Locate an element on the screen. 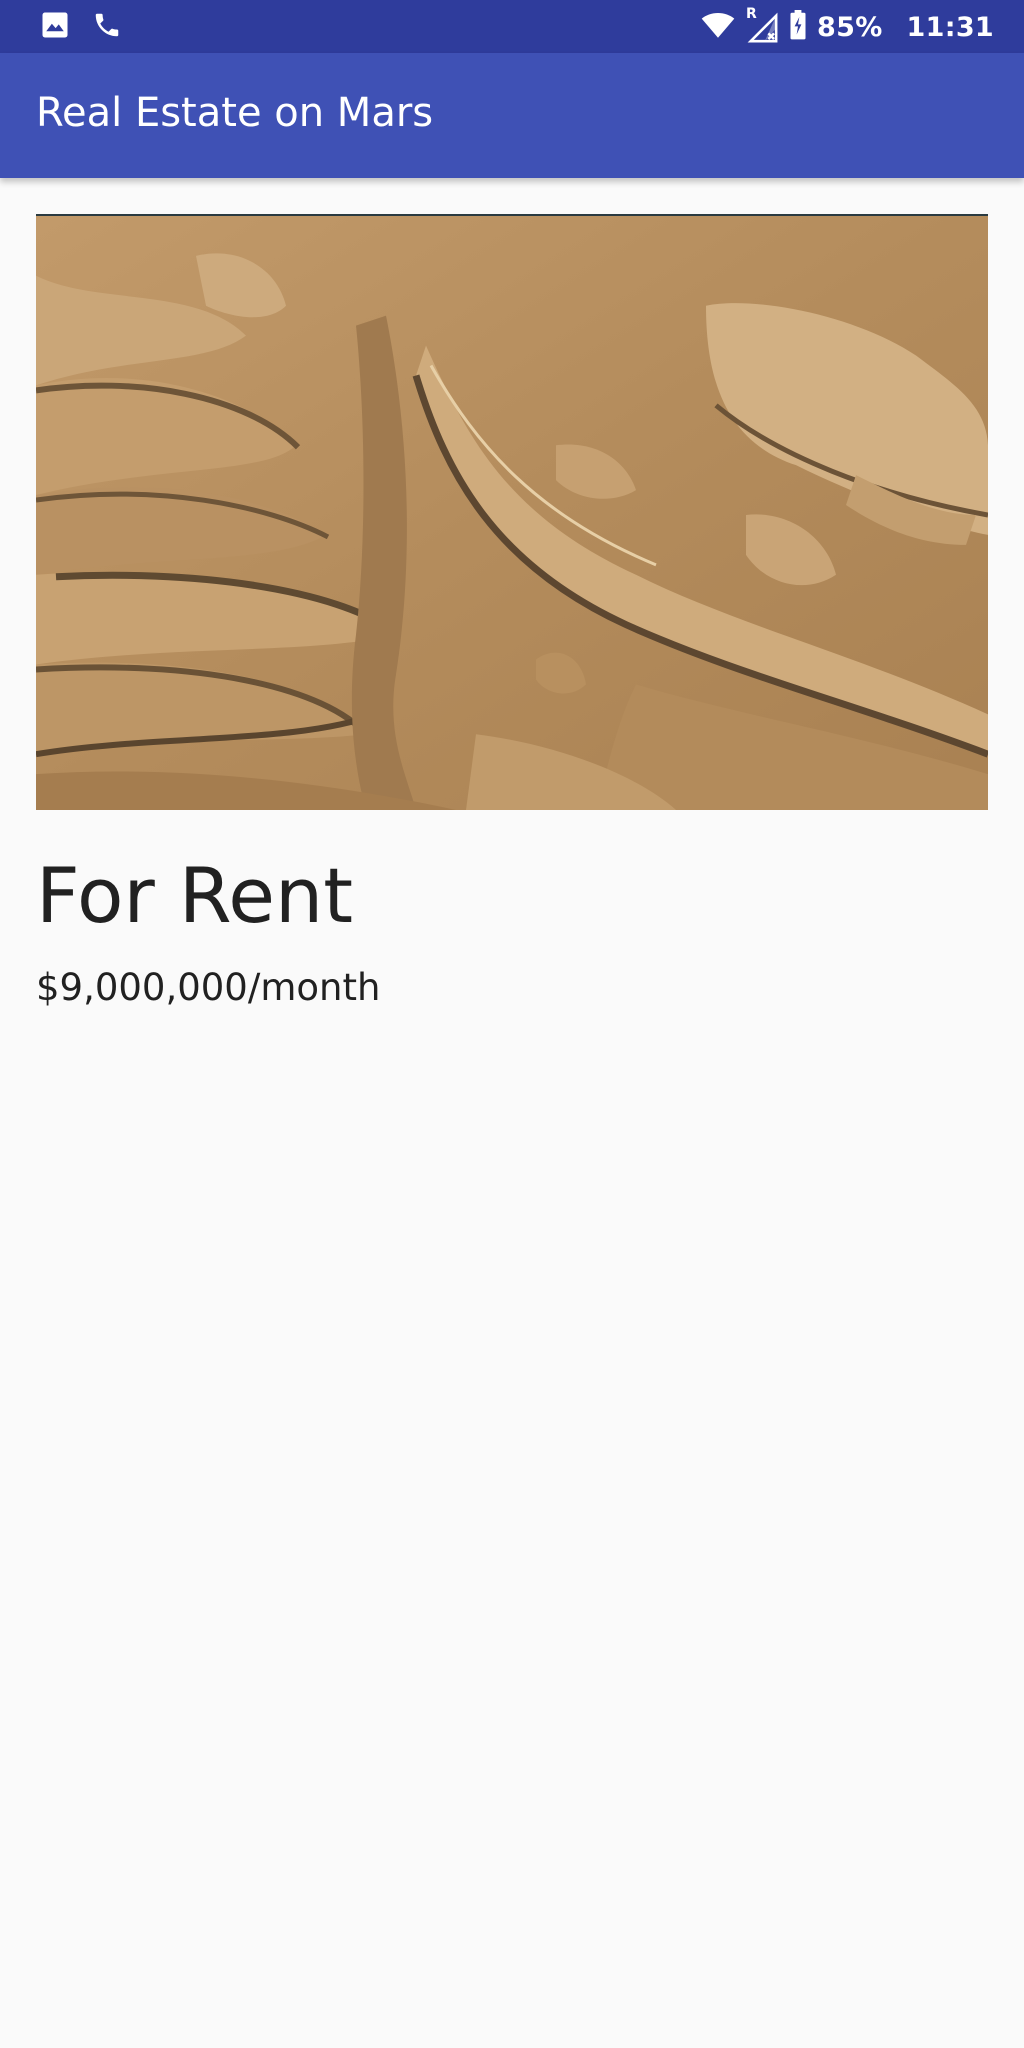 Image resolution: width=1024 pixels, height=2048 pixels. image-icon is located at coordinates (55, 27).